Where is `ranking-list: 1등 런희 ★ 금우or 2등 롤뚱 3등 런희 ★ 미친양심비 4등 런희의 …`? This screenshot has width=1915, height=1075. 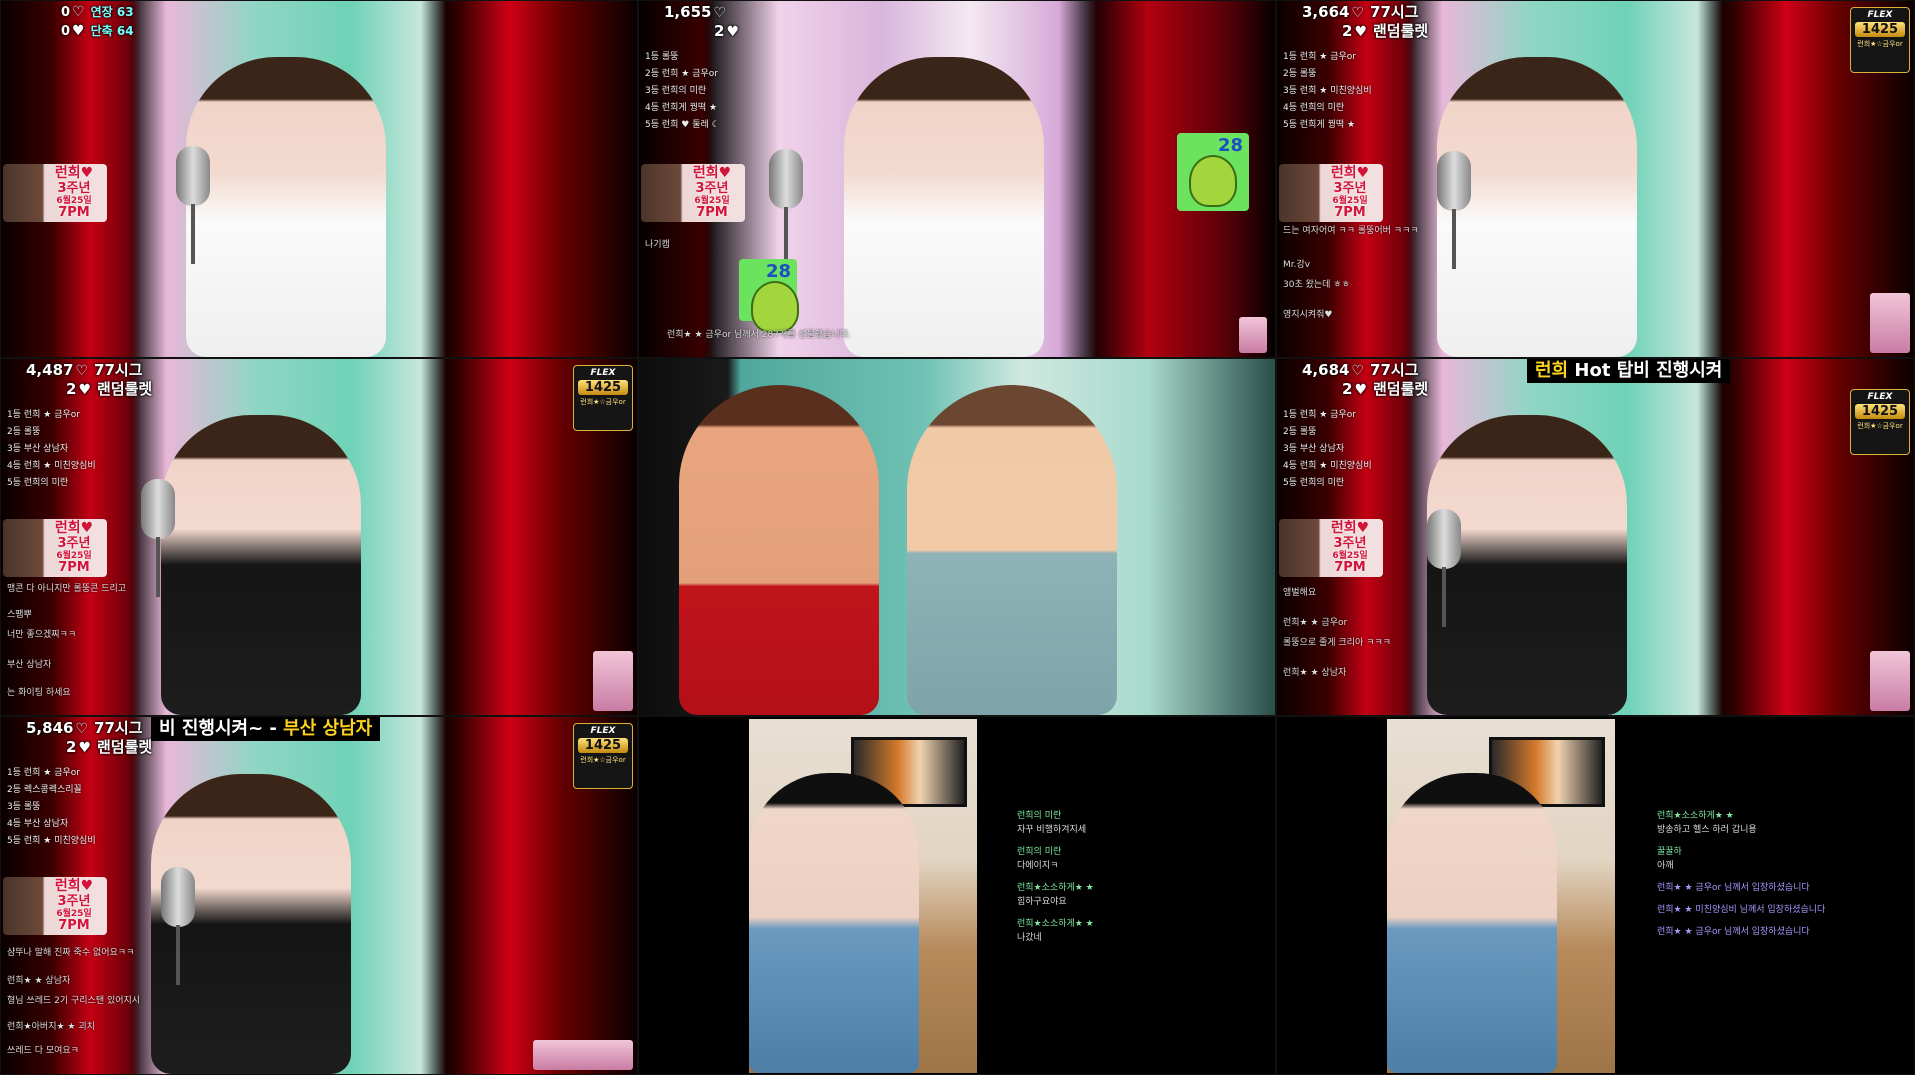 ranking-list: 1등 런희 ★ 금우or 2등 롤뚱 3등 런희 ★ 미친양심비 4등 런희의 … is located at coordinates (1327, 91).